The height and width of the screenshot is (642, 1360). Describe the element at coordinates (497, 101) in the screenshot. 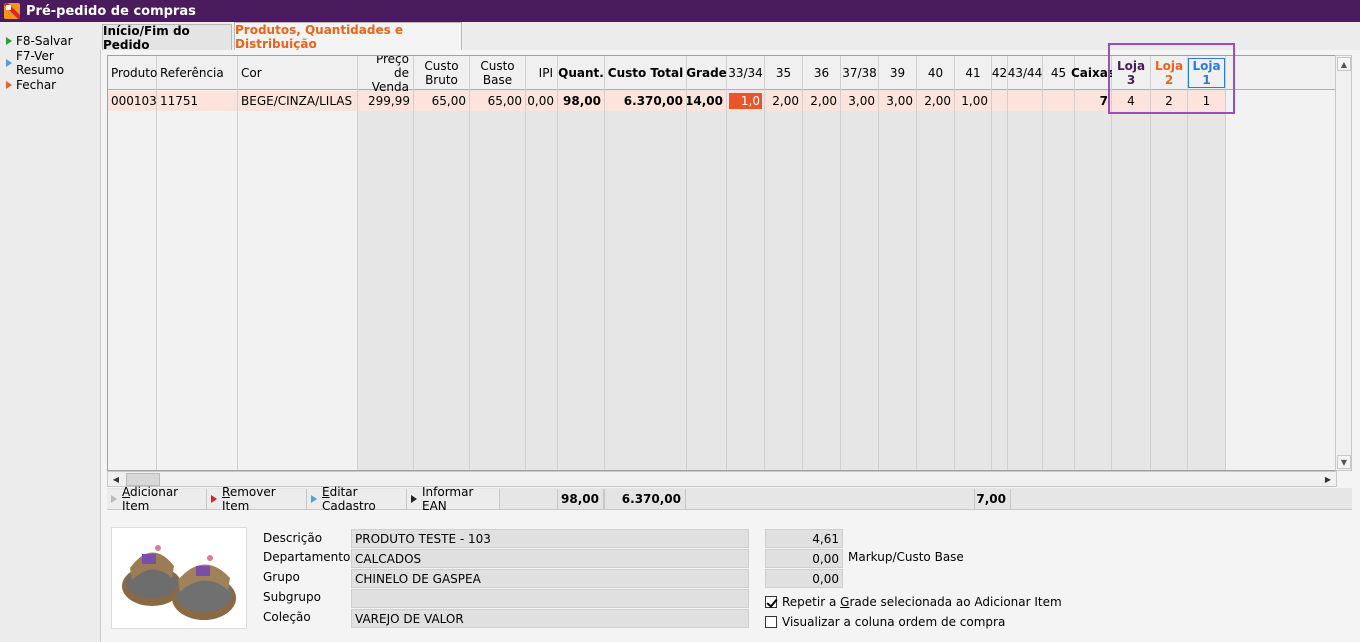

I see `cell-custo-base: 65,00` at that location.